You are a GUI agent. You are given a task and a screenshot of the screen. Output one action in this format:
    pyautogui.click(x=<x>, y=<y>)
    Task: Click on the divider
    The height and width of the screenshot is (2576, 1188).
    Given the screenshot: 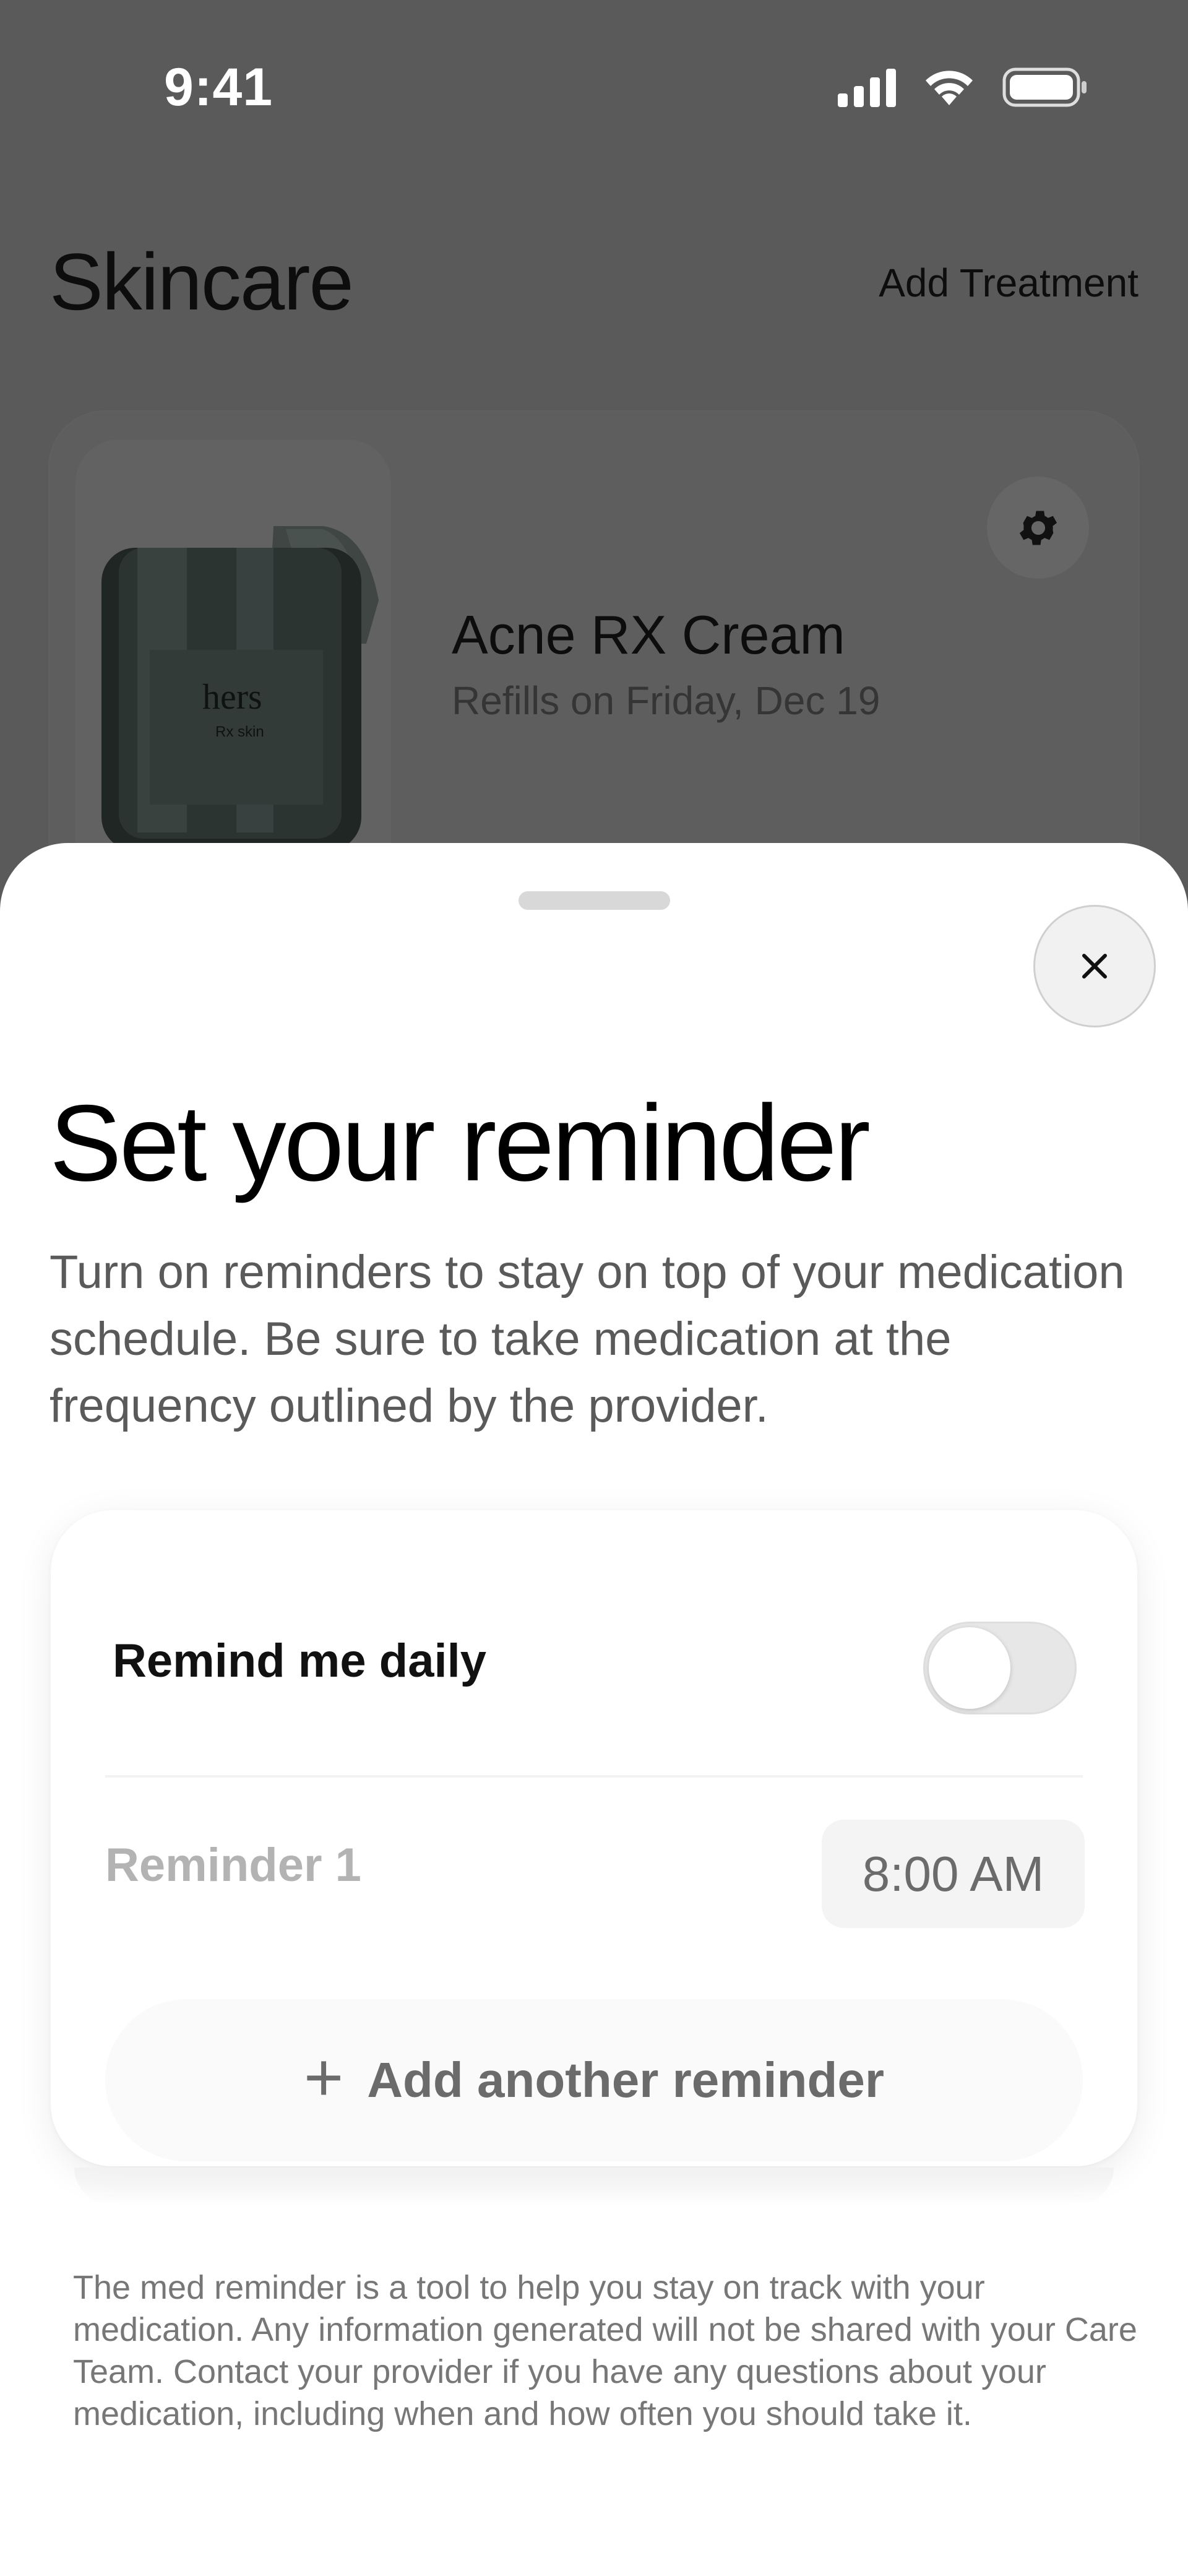 What is the action you would take?
    pyautogui.click(x=594, y=1776)
    